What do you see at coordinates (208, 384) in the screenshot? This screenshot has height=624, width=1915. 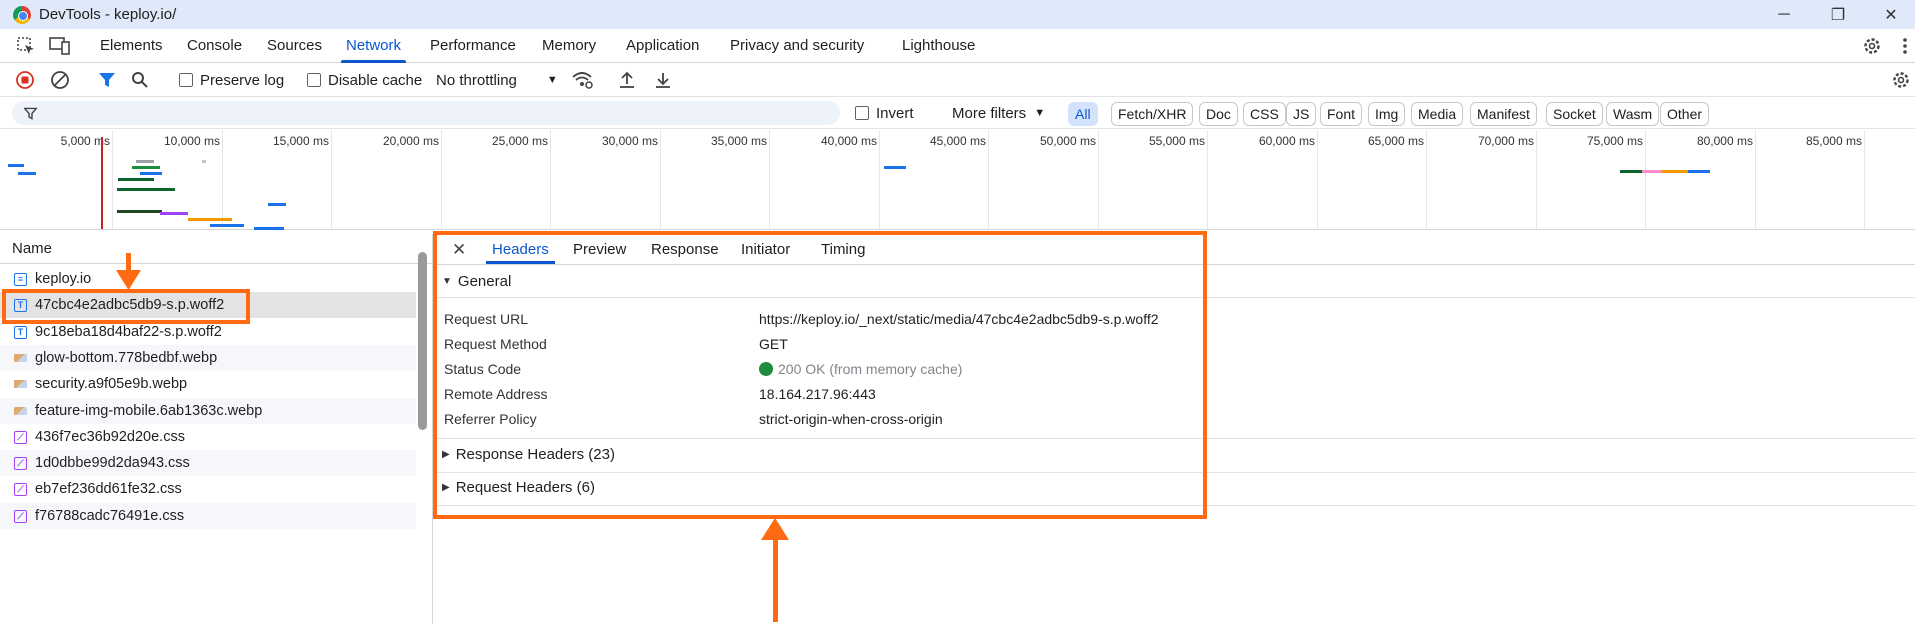 I see `request-row: security.a9f05e9b.webp` at bounding box center [208, 384].